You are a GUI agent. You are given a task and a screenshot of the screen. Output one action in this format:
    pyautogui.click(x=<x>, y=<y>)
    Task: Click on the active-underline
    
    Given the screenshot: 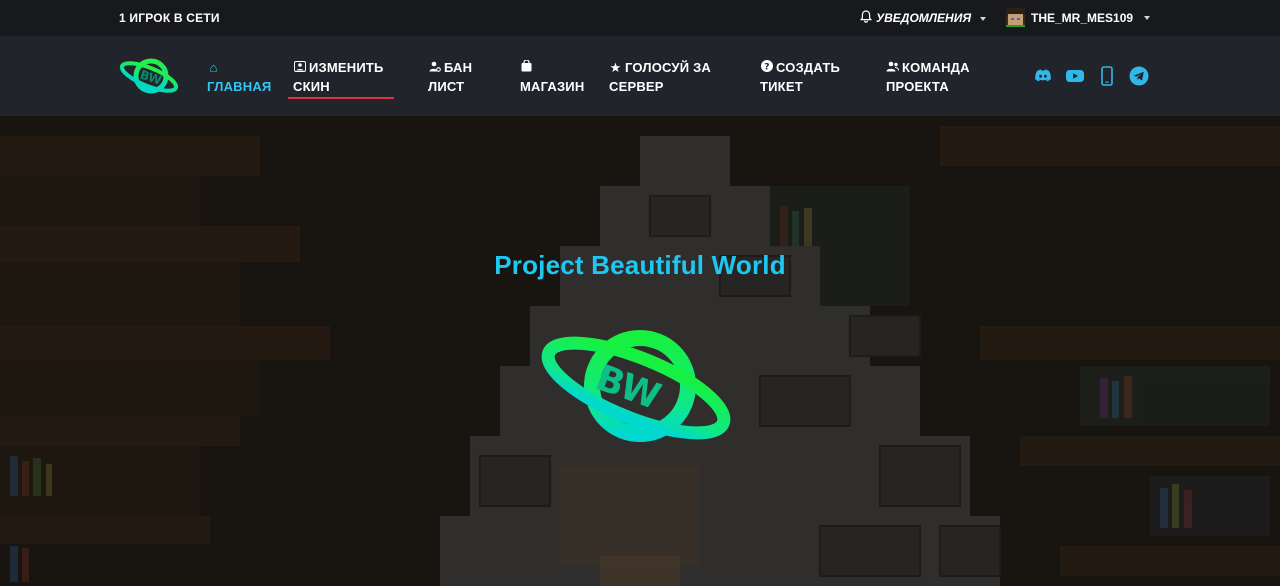 What is the action you would take?
    pyautogui.click(x=341, y=98)
    